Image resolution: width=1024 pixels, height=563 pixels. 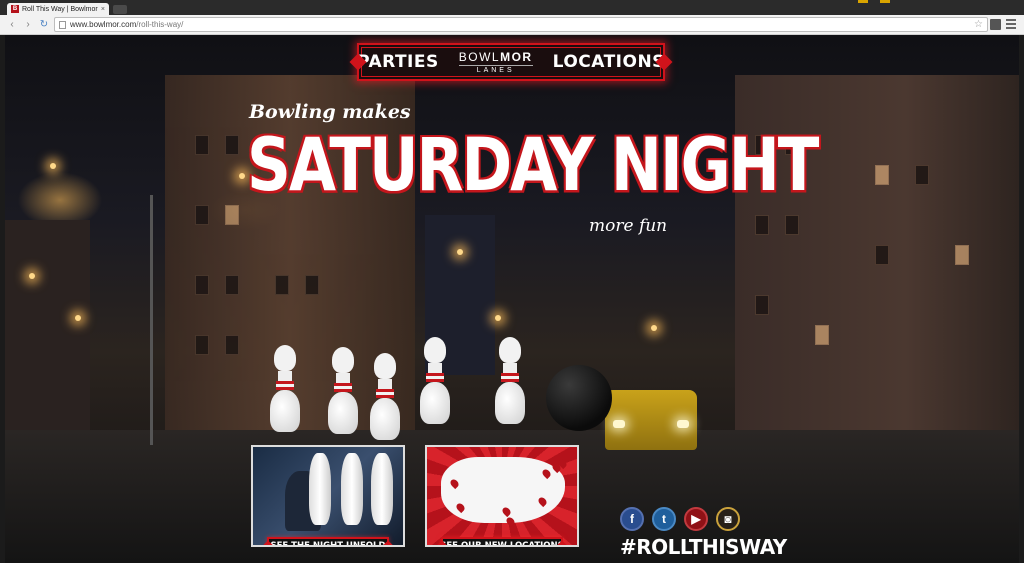 I want to click on page-icon, so click(x=62, y=24).